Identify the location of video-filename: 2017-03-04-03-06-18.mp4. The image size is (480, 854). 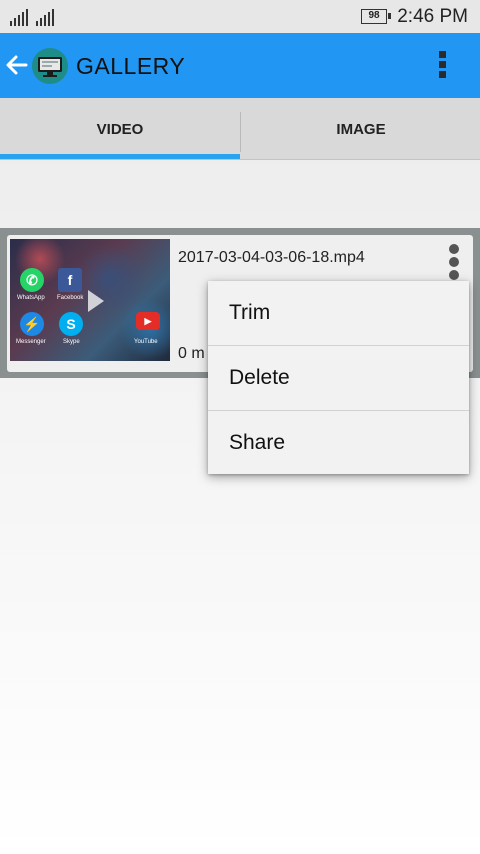
(271, 257).